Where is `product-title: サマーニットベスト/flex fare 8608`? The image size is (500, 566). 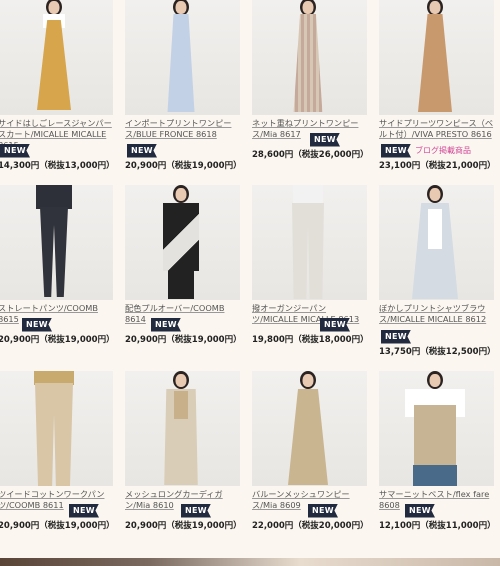 product-title: サマーニットベスト/flex fare 8608 is located at coordinates (436, 500).